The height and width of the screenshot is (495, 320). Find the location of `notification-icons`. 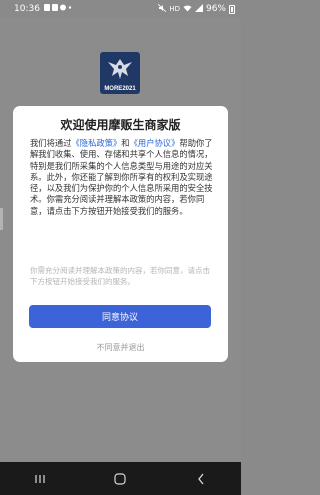

notification-icons is located at coordinates (58, 9).